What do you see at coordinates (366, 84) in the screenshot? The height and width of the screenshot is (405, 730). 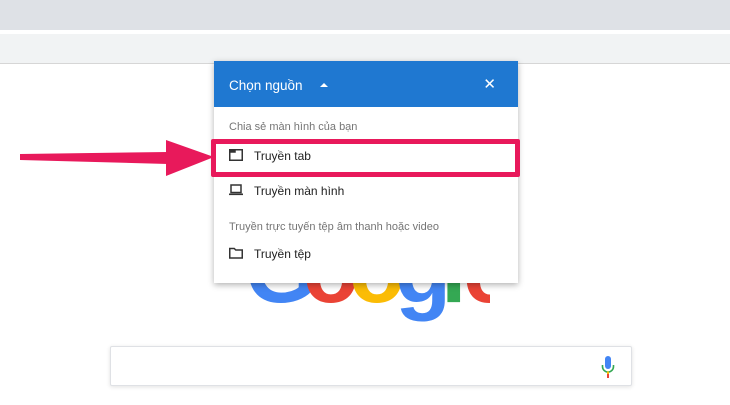 I see `dialog-header: Chọn nguồn ✕` at bounding box center [366, 84].